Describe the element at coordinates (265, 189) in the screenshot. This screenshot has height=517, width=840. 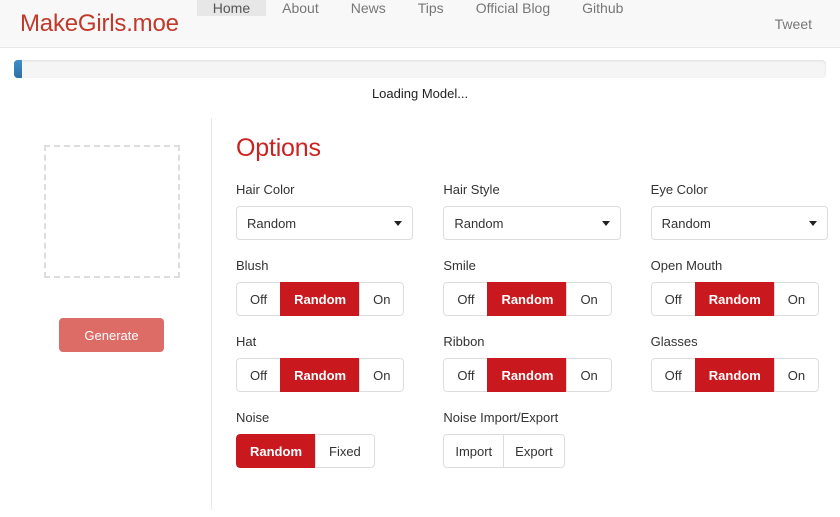
I see `label-hair-color: Hair Color` at that location.